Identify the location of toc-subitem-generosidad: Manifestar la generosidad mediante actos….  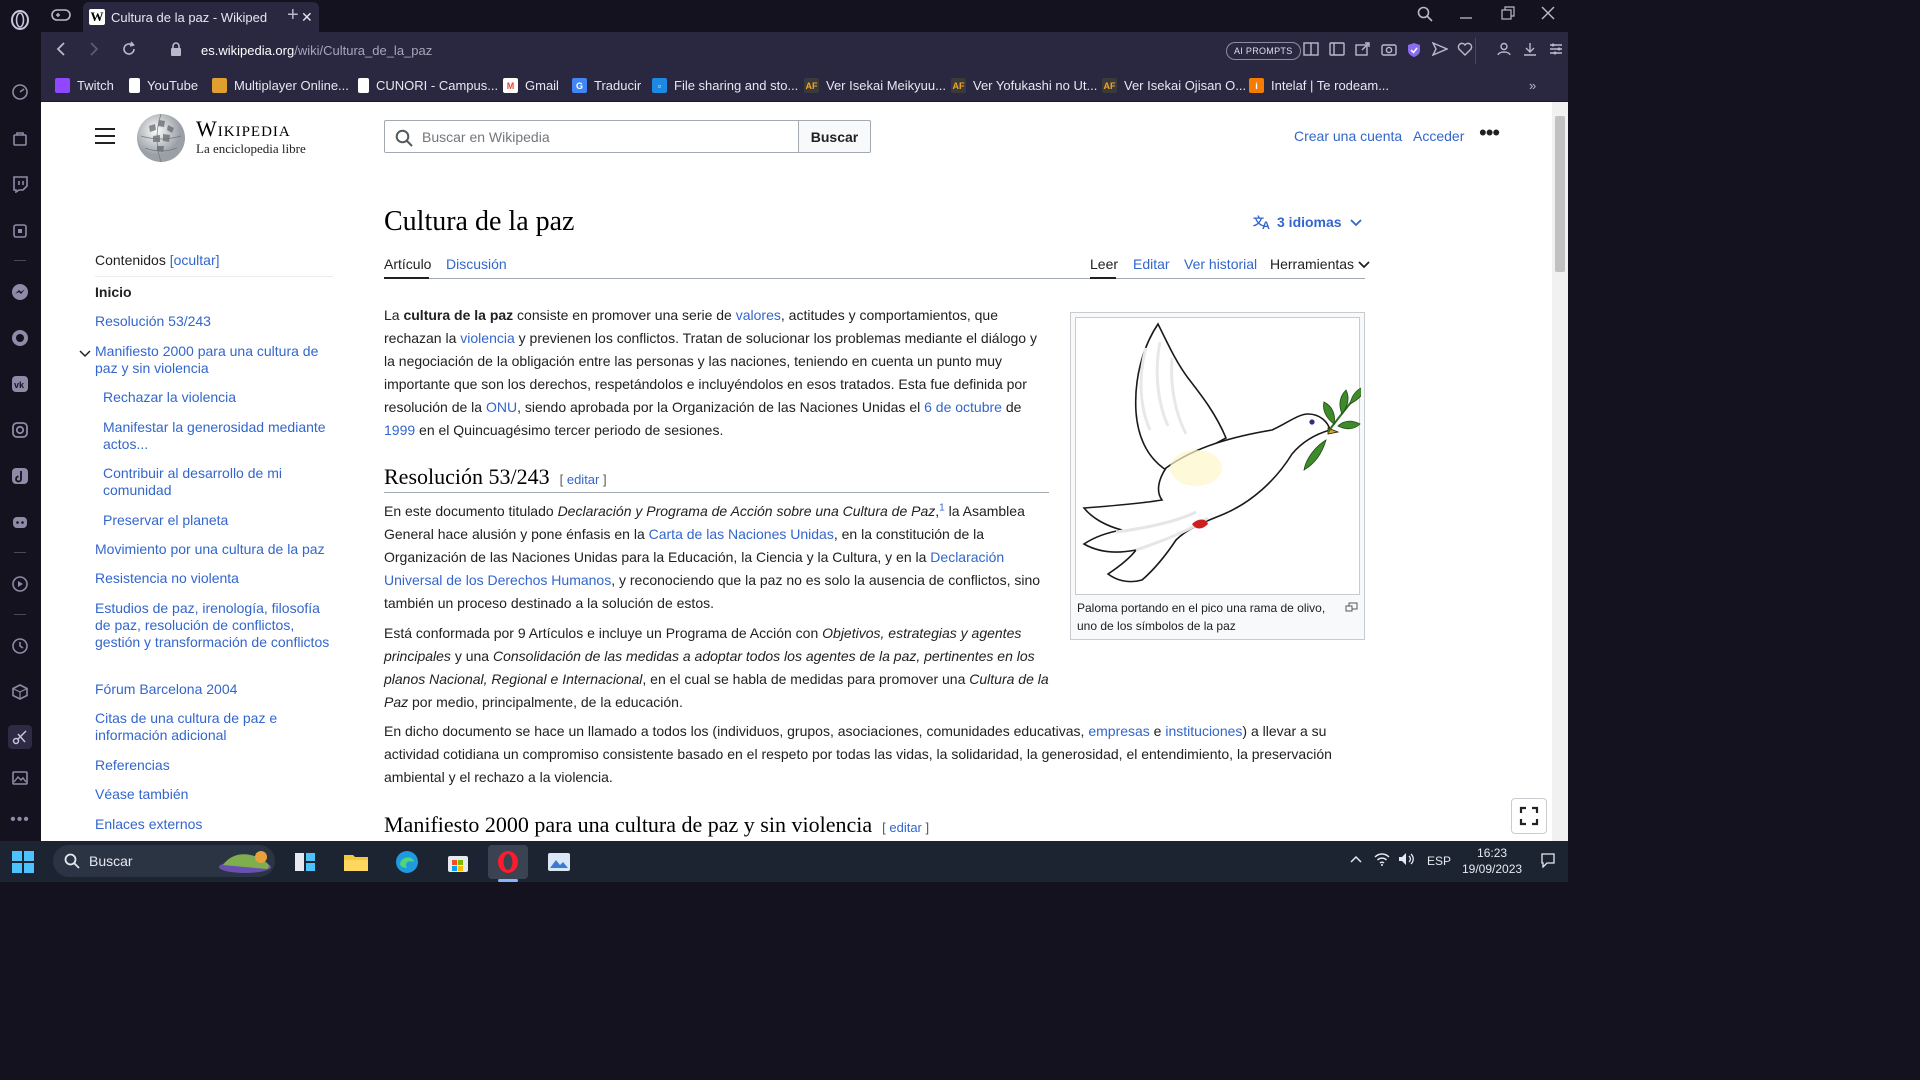
(219, 436).